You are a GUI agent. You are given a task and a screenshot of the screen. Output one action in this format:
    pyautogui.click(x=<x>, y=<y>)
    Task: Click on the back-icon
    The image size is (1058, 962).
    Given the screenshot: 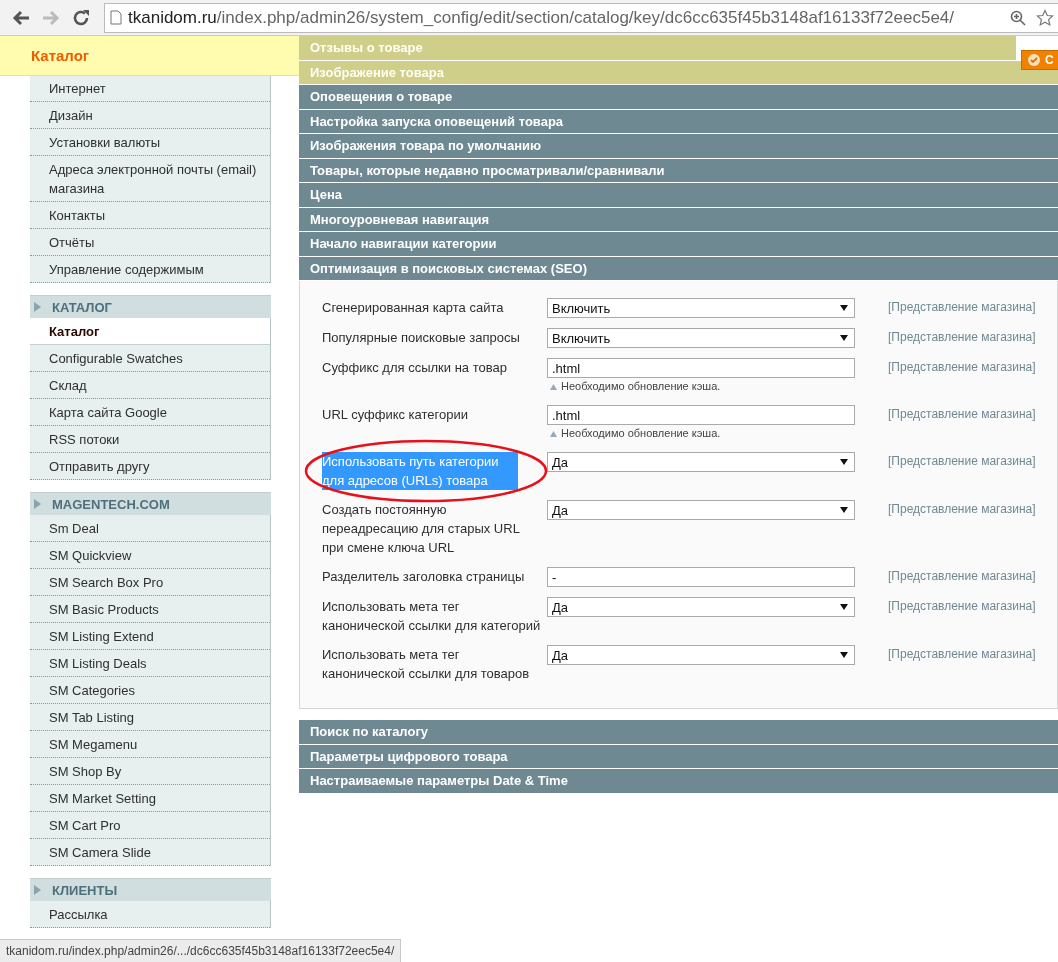 What is the action you would take?
    pyautogui.click(x=21, y=17)
    